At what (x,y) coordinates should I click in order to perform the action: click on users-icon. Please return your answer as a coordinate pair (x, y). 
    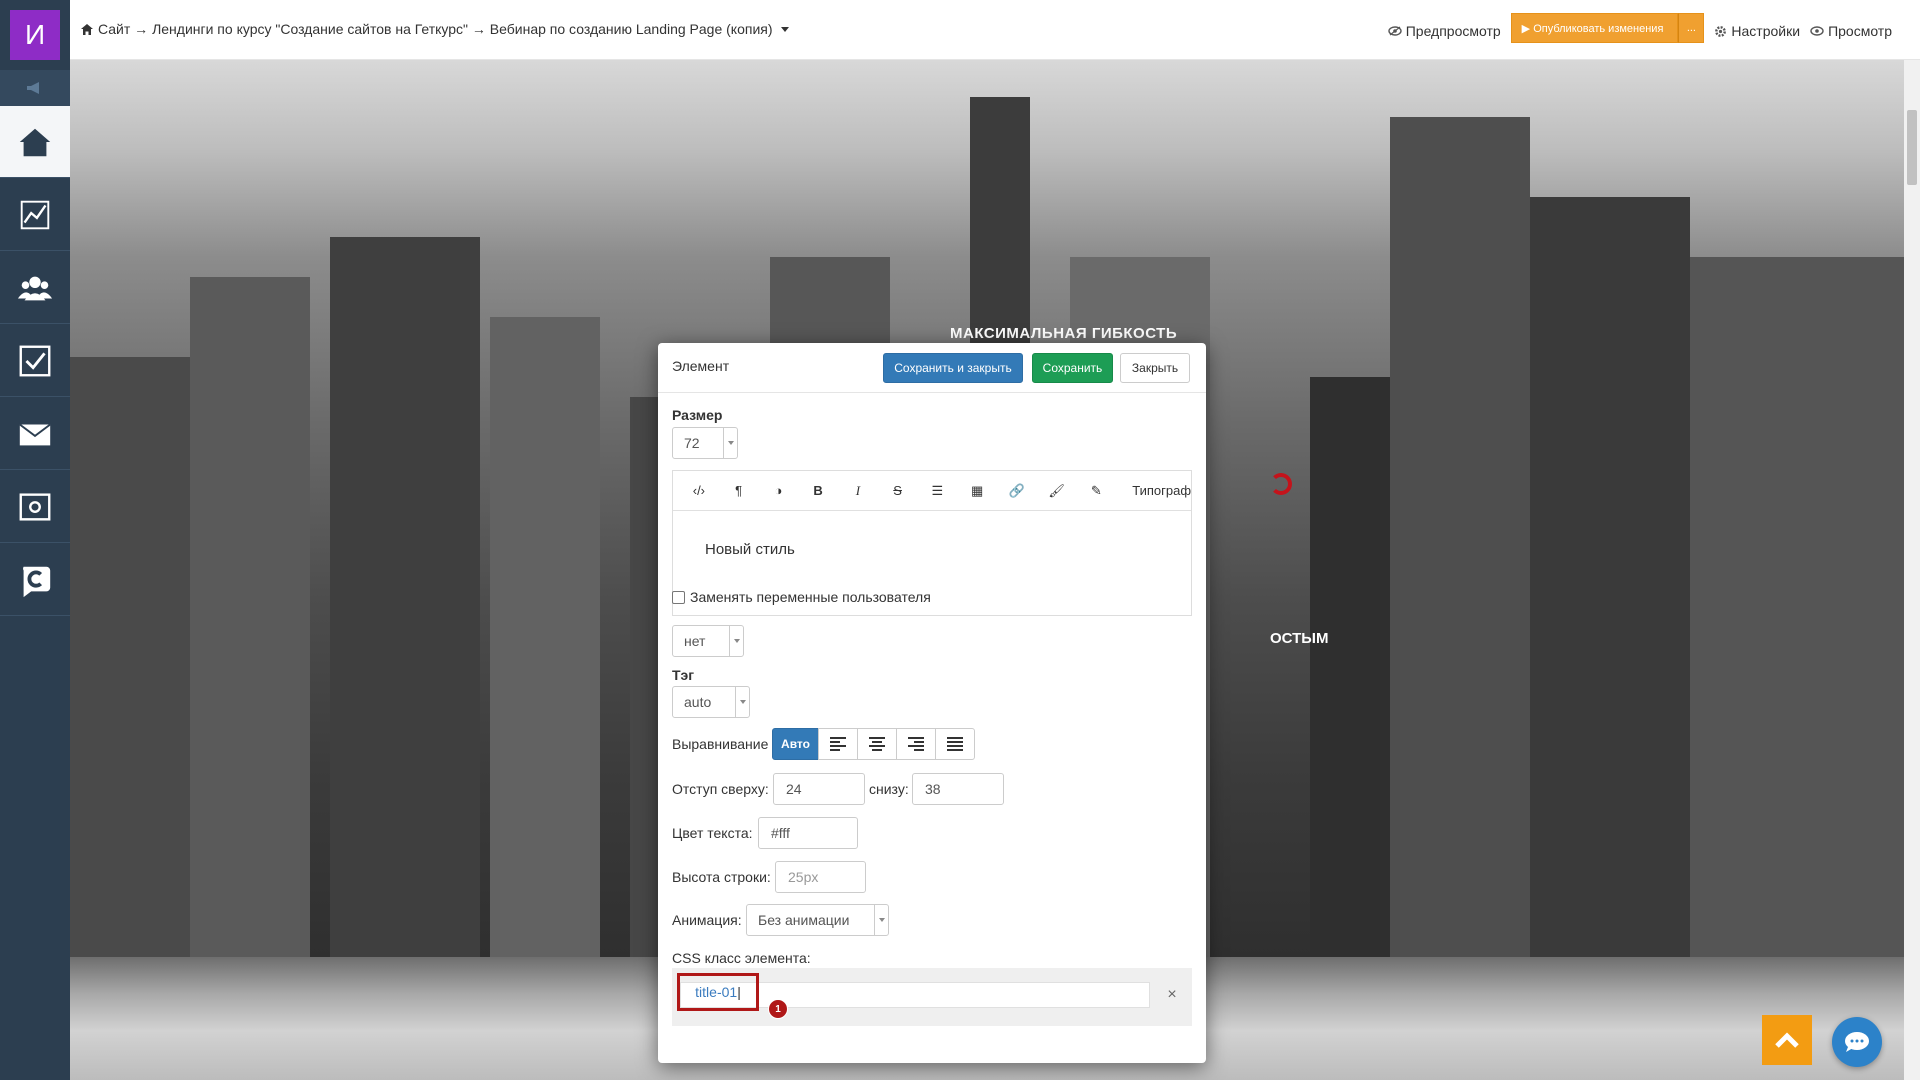
    Looking at the image, I should click on (35, 288).